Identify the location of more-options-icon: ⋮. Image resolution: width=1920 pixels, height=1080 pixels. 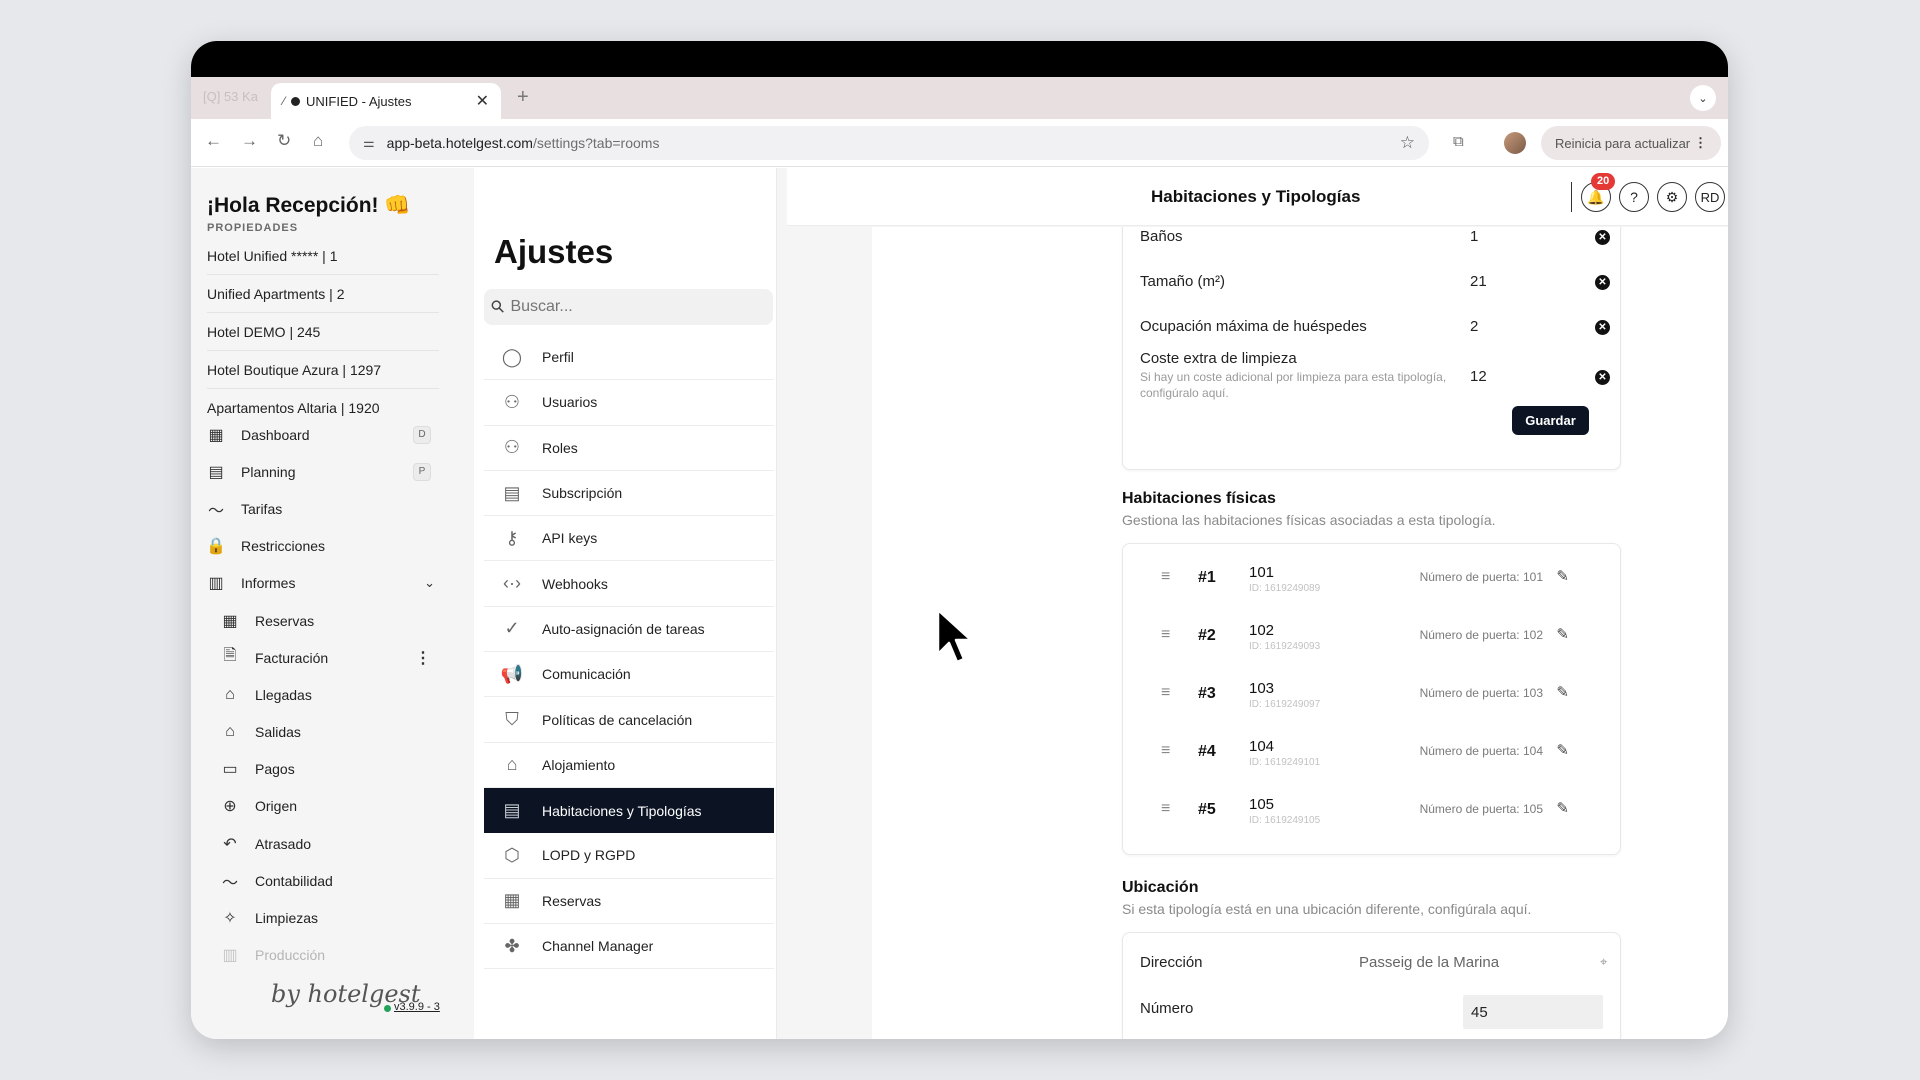
(423, 658).